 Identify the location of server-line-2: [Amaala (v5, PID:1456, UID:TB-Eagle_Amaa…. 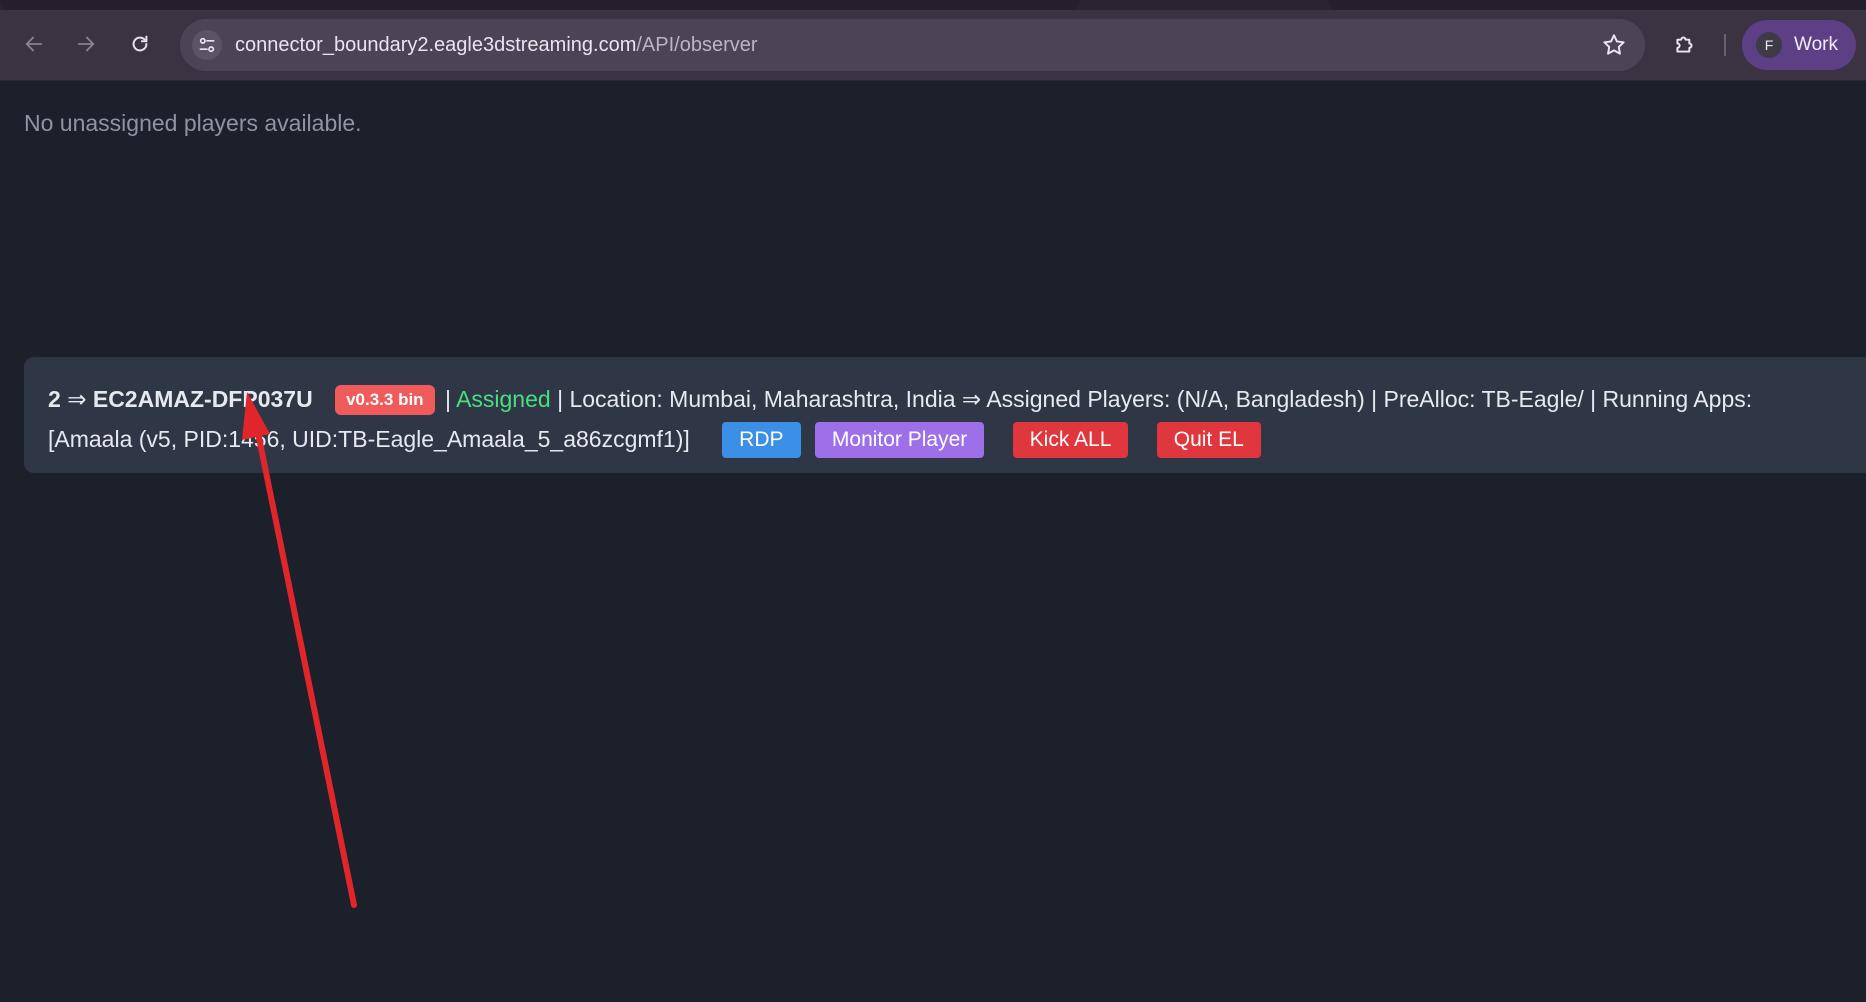
(945, 439).